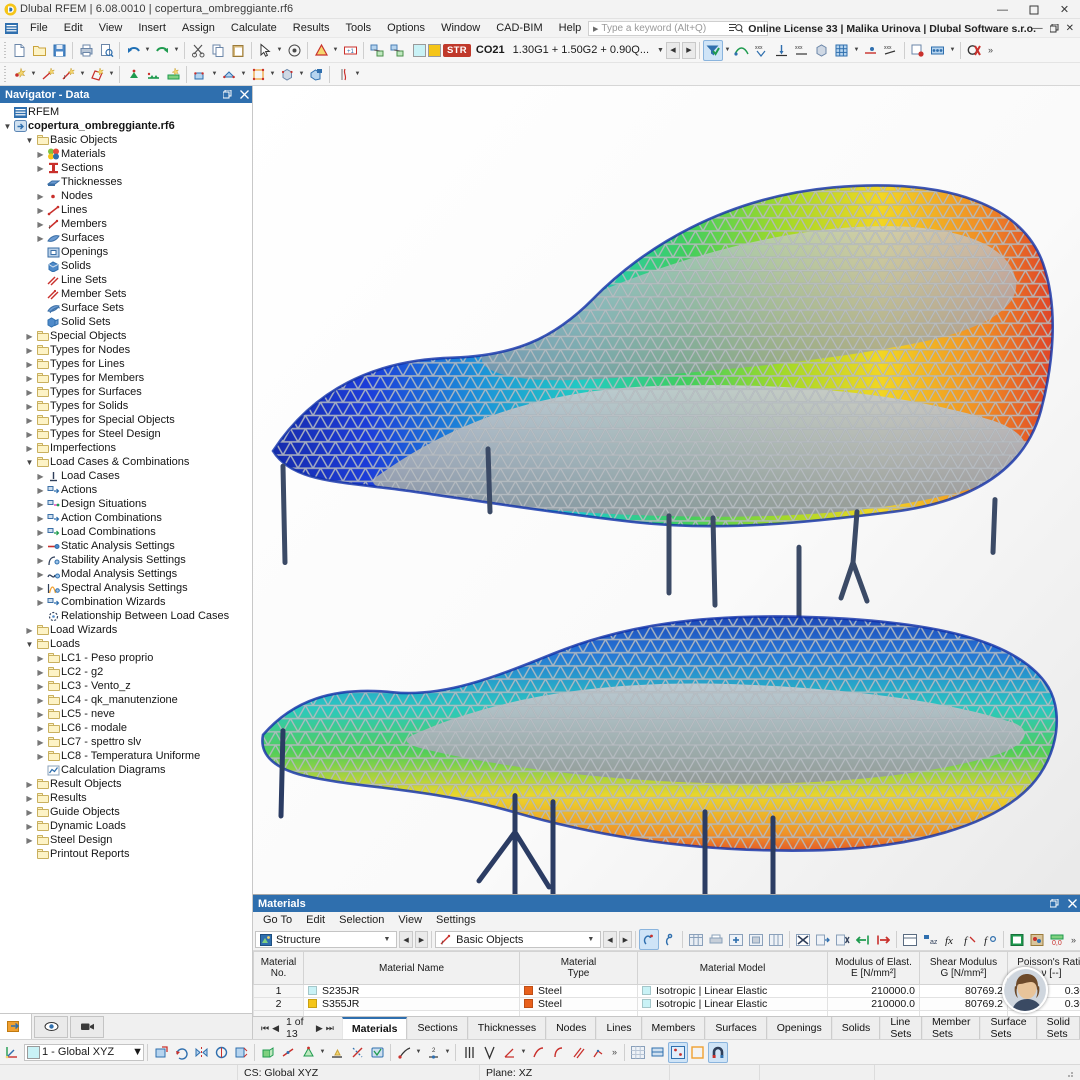 The height and width of the screenshot is (1080, 1080). What do you see at coordinates (377, 1052) in the screenshot?
I see `measure-button` at bounding box center [377, 1052].